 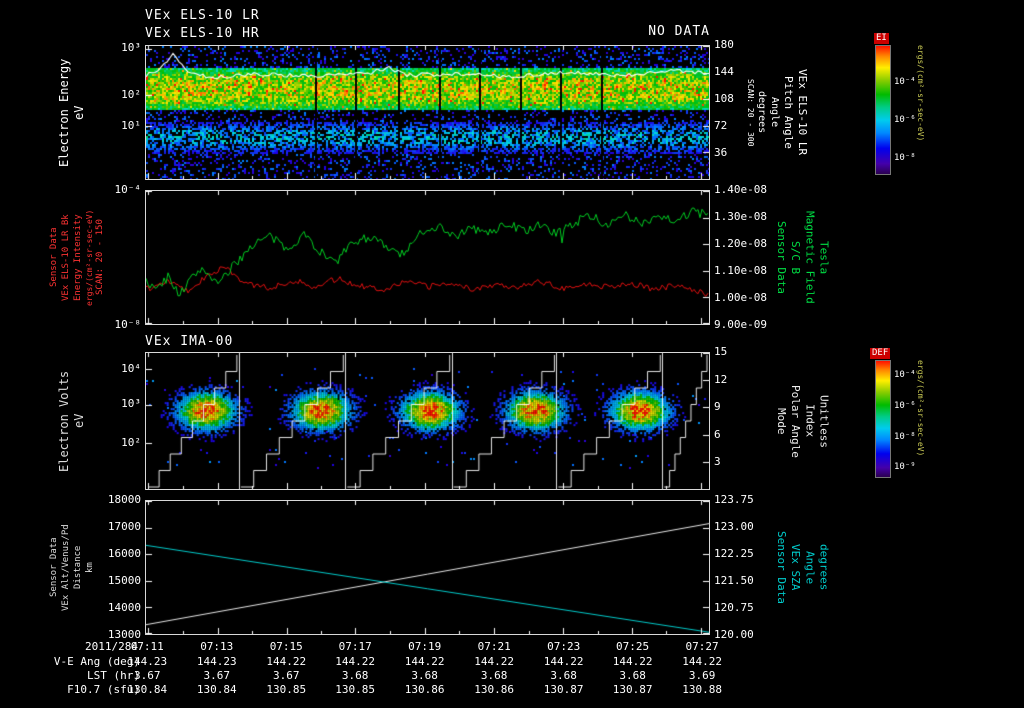 I want to click on els-spectrogram-canvas, so click(x=427, y=112).